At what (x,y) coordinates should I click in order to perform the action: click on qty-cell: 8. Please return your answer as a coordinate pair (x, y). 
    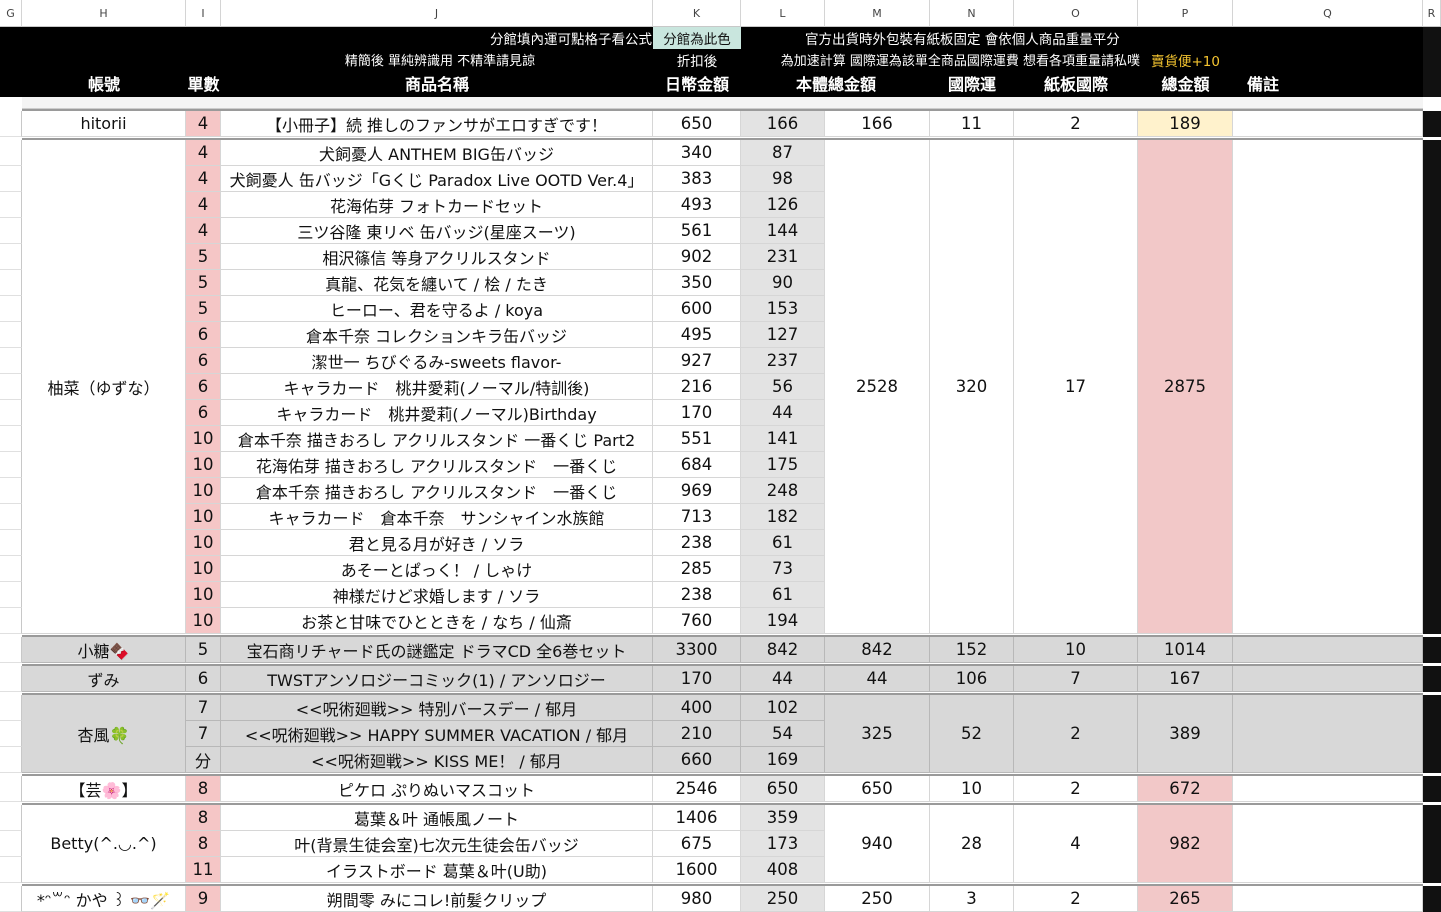
    Looking at the image, I should click on (203, 818).